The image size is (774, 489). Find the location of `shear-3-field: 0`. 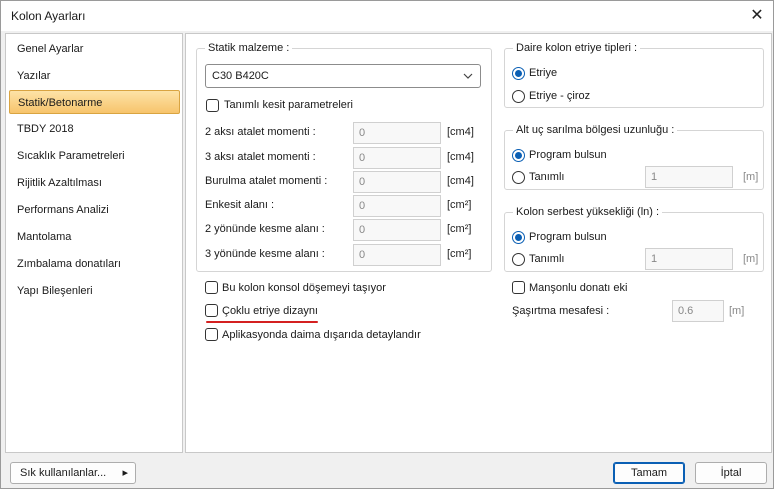

shear-3-field: 0 is located at coordinates (397, 255).